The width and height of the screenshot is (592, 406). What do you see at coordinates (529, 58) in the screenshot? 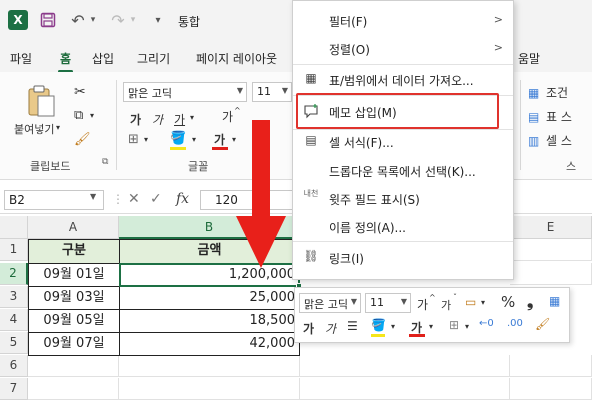
I see `tab-help: 움말` at bounding box center [529, 58].